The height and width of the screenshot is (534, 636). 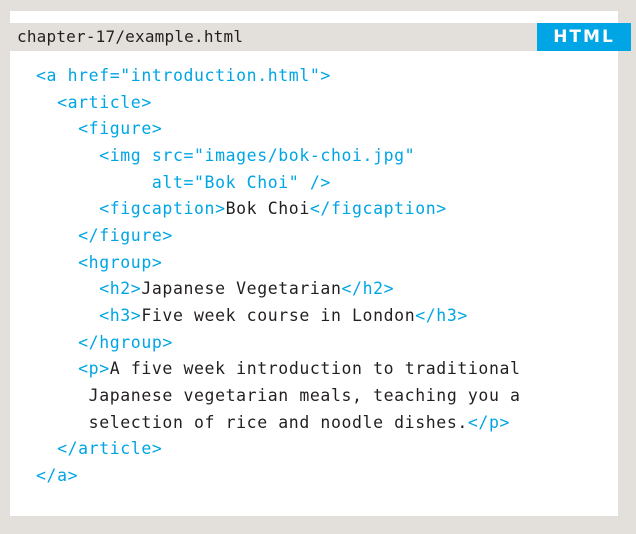 What do you see at coordinates (94, 102) in the screenshot?
I see `code-tag-token: <article>` at bounding box center [94, 102].